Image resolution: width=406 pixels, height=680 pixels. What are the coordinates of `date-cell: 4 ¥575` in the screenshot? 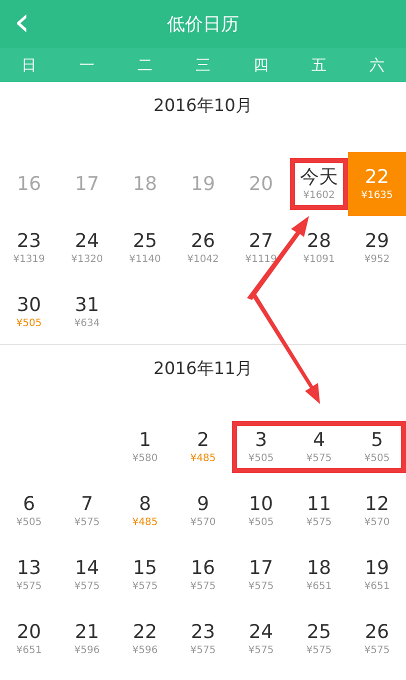 It's located at (319, 447).